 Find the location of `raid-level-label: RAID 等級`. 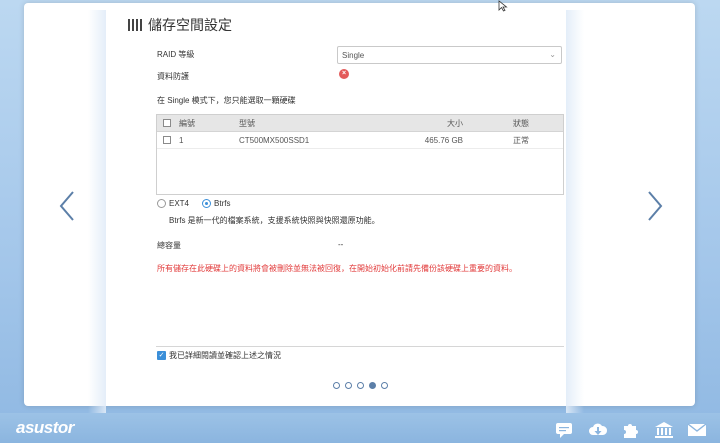

raid-level-label: RAID 等級 is located at coordinates (176, 54).